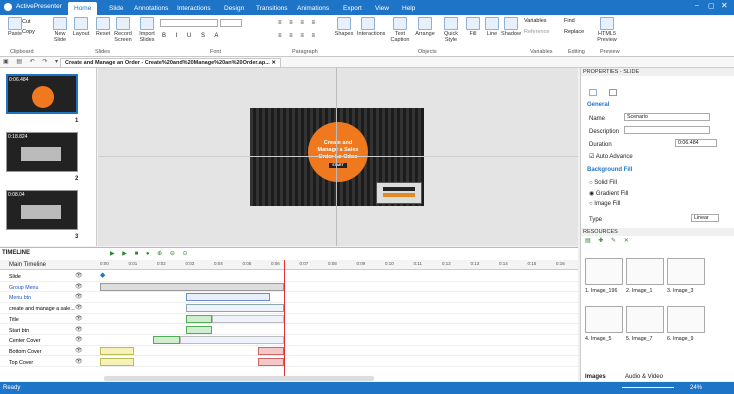 The width and height of the screenshot is (734, 394). Describe the element at coordinates (313, 8) in the screenshot. I see `tab-animations: Animations` at that location.